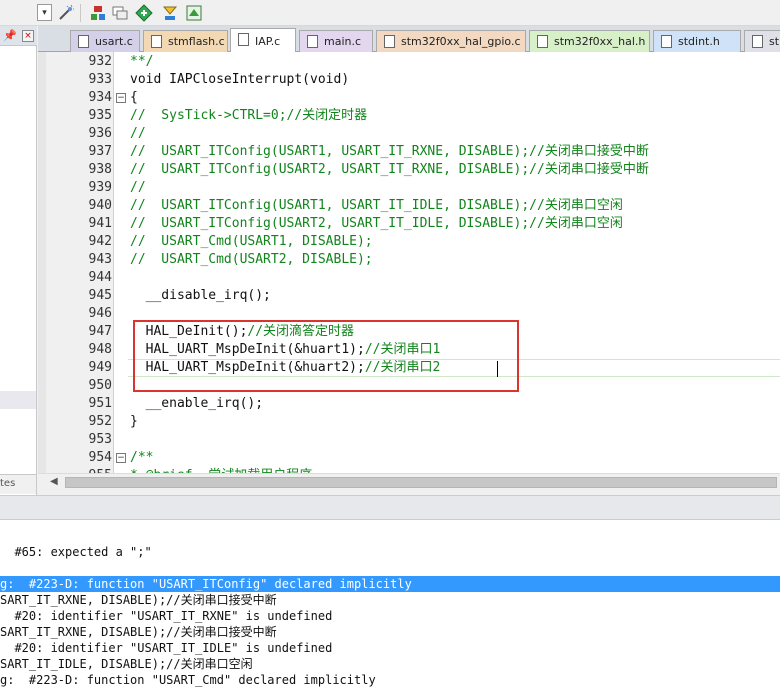  I want to click on line-number: 932, so click(100, 61).